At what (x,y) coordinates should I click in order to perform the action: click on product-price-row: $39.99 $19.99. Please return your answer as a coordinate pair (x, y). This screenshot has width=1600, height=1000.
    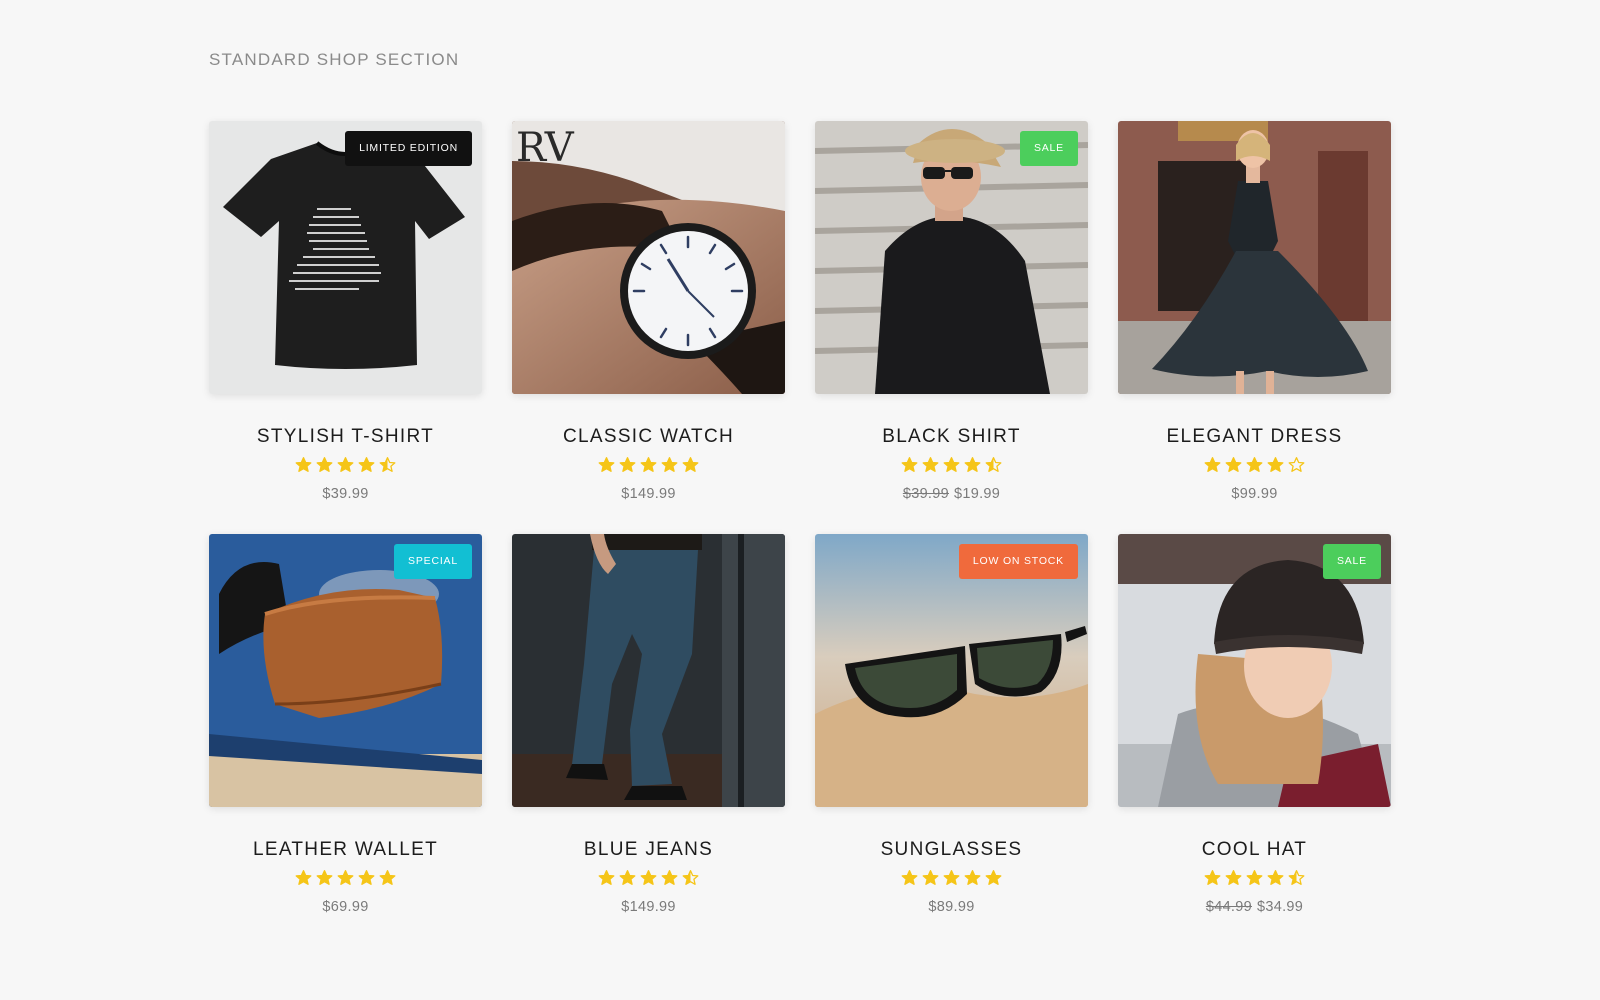
    Looking at the image, I should click on (951, 494).